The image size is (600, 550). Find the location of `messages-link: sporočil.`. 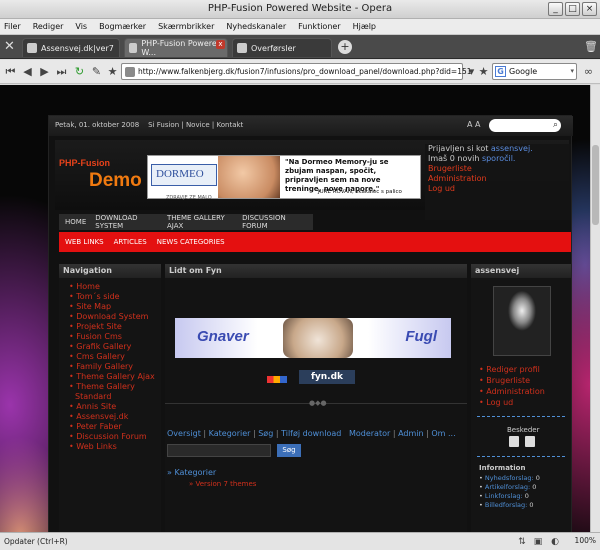

messages-link: sporočil. is located at coordinates (499, 158).